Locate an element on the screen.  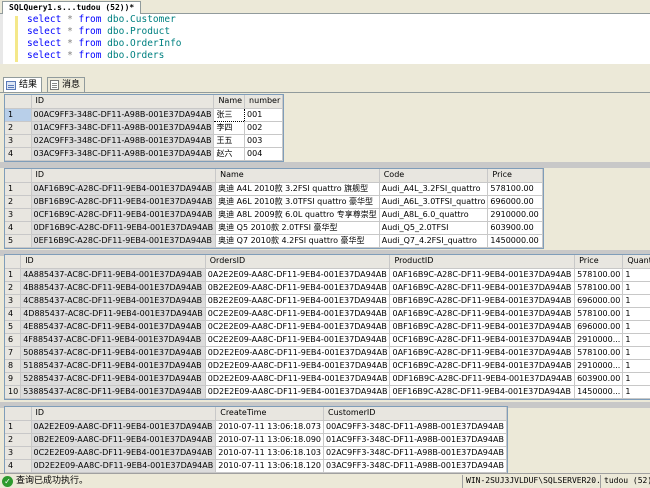
table-cell: 奥迪 Q5 2010款 2.0TFSI 豪华型 is located at coordinates (297, 228).